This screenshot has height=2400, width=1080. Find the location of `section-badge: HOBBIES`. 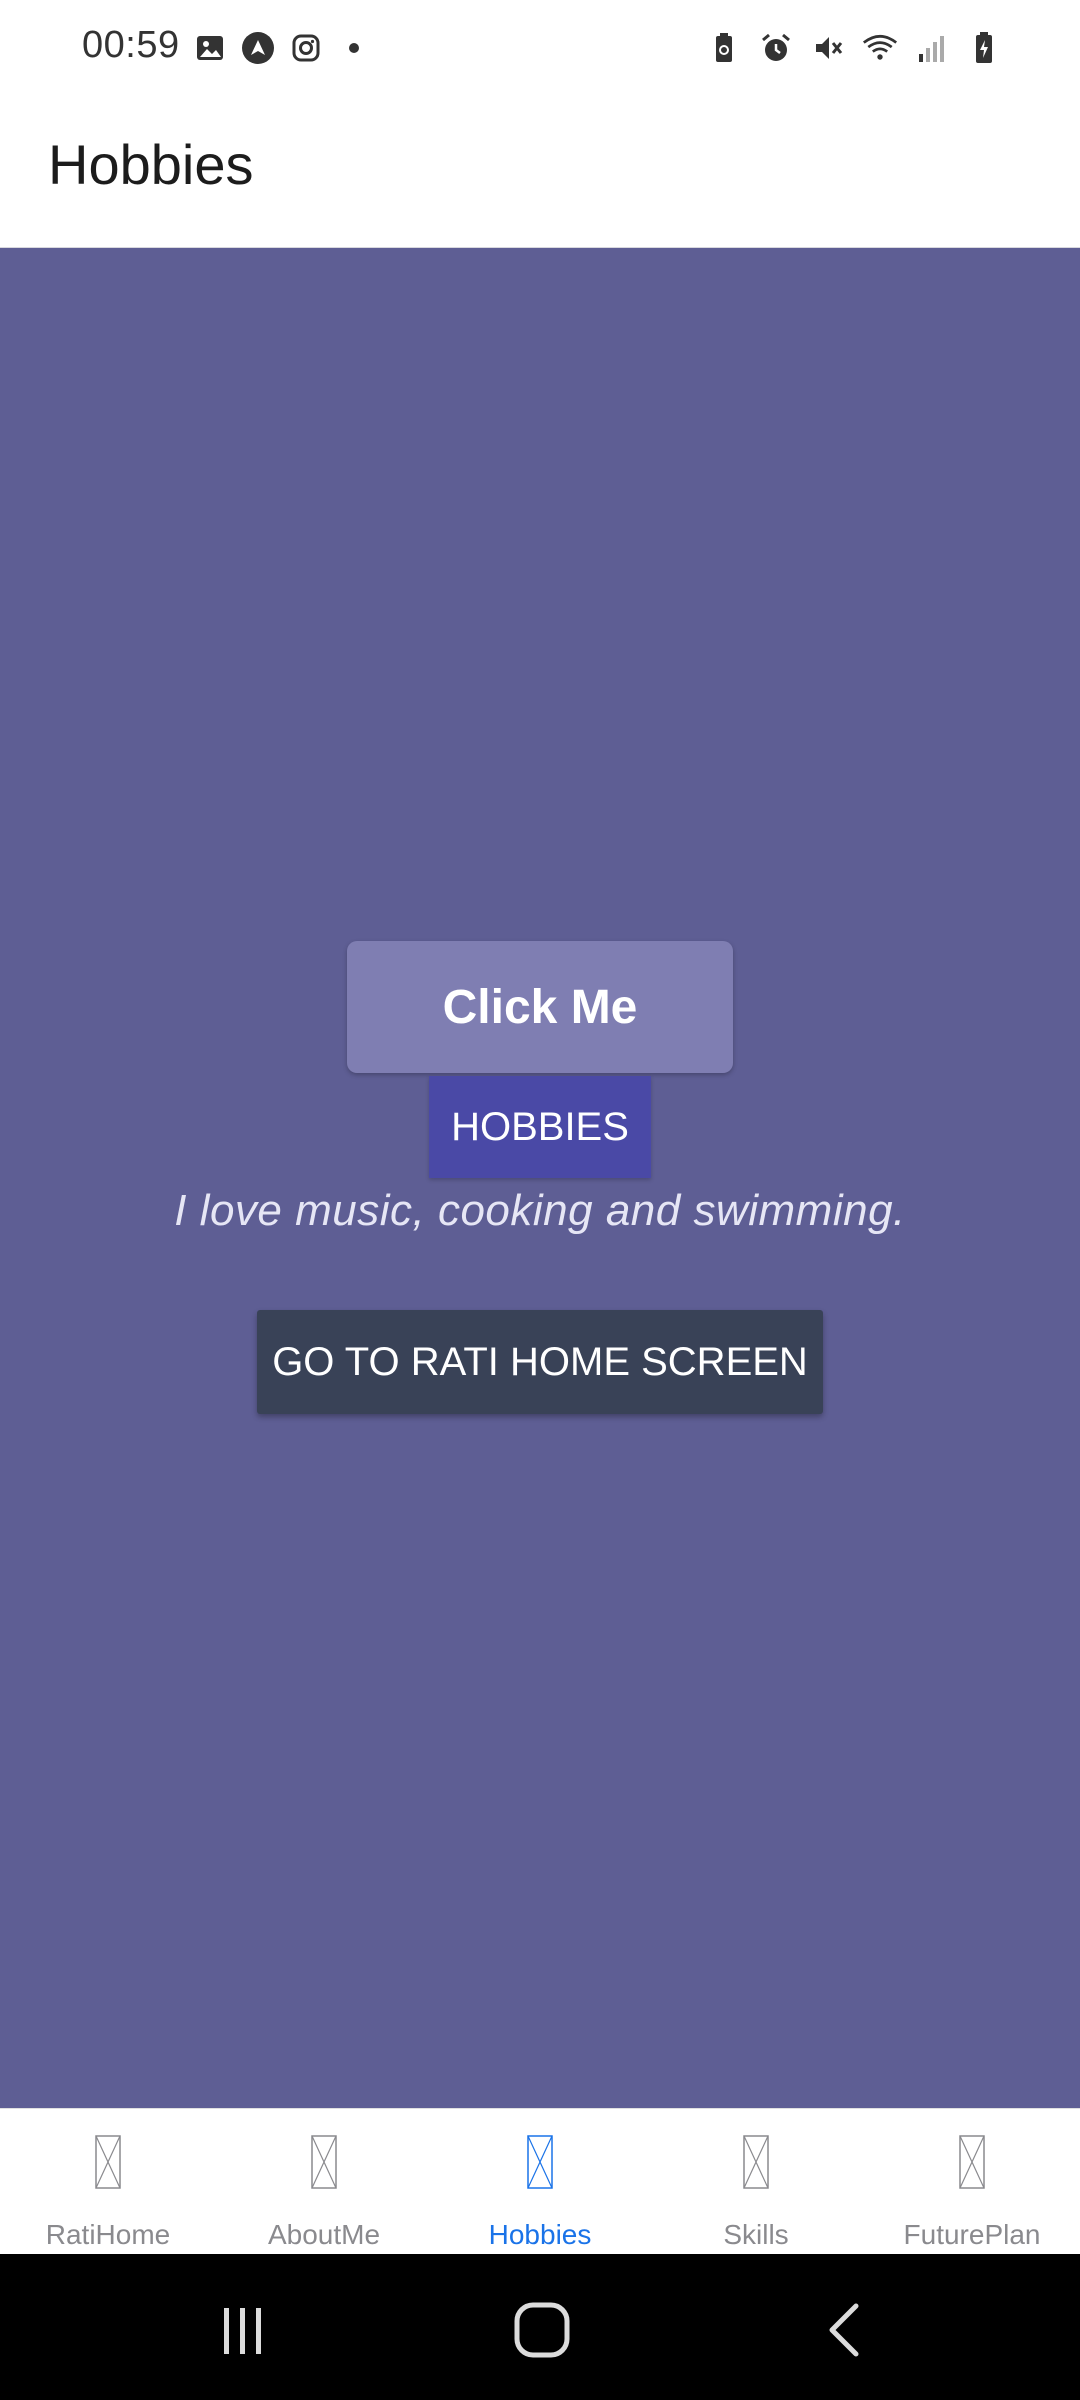

section-badge: HOBBIES is located at coordinates (540, 1127).